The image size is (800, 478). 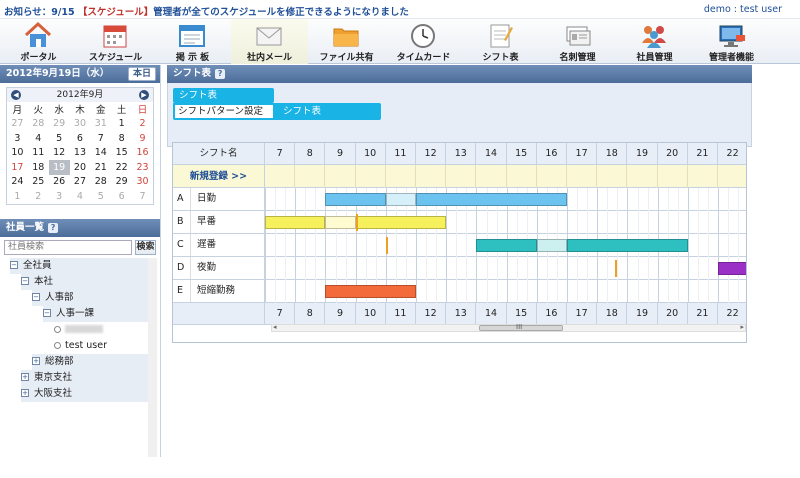 What do you see at coordinates (145, 247) in the screenshot?
I see `search-button: 検索` at bounding box center [145, 247].